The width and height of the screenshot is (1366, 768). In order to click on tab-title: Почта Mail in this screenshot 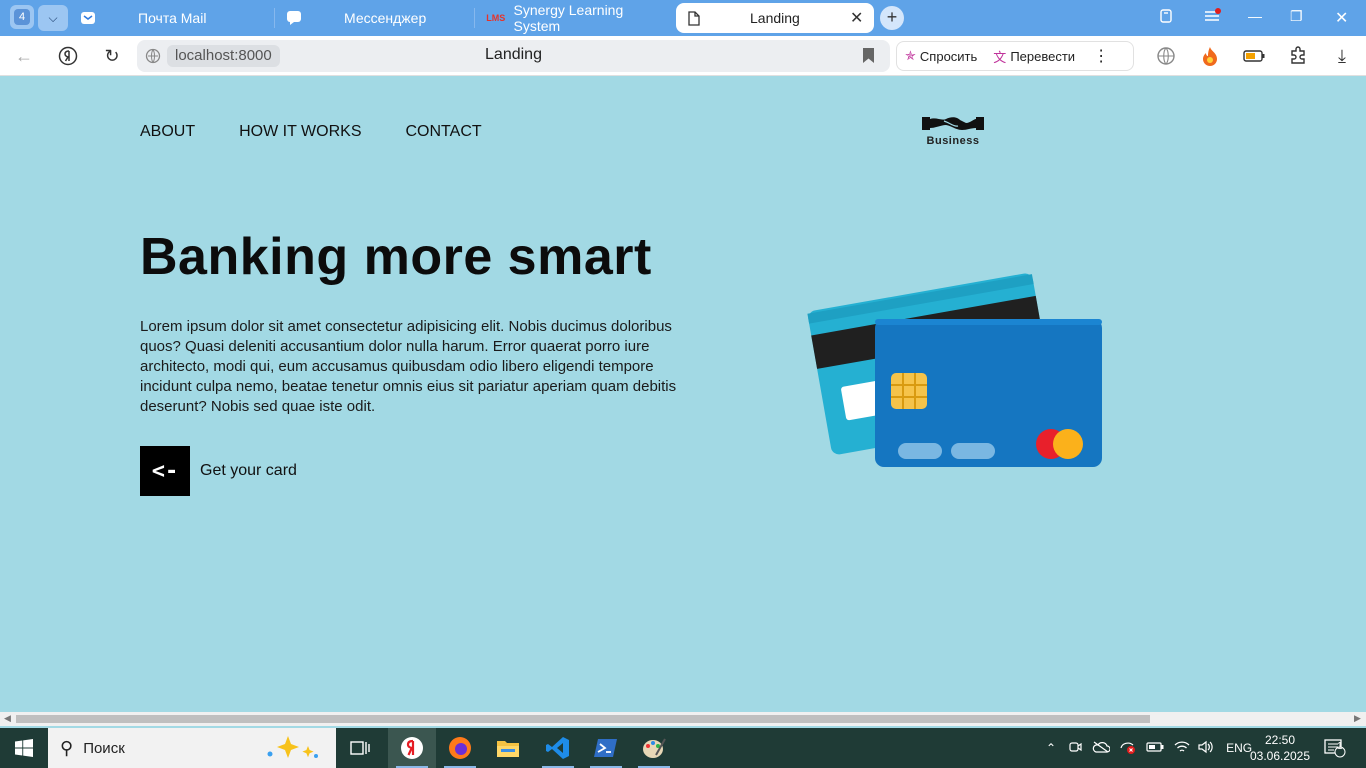, I will do `click(172, 18)`.